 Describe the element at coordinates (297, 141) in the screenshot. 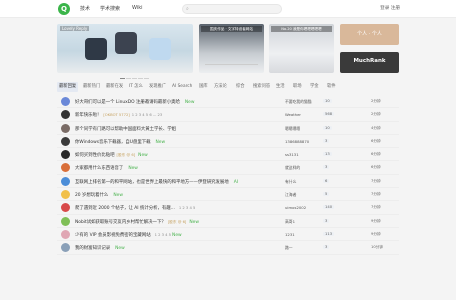

I see `topic-author: 1386888870` at that location.